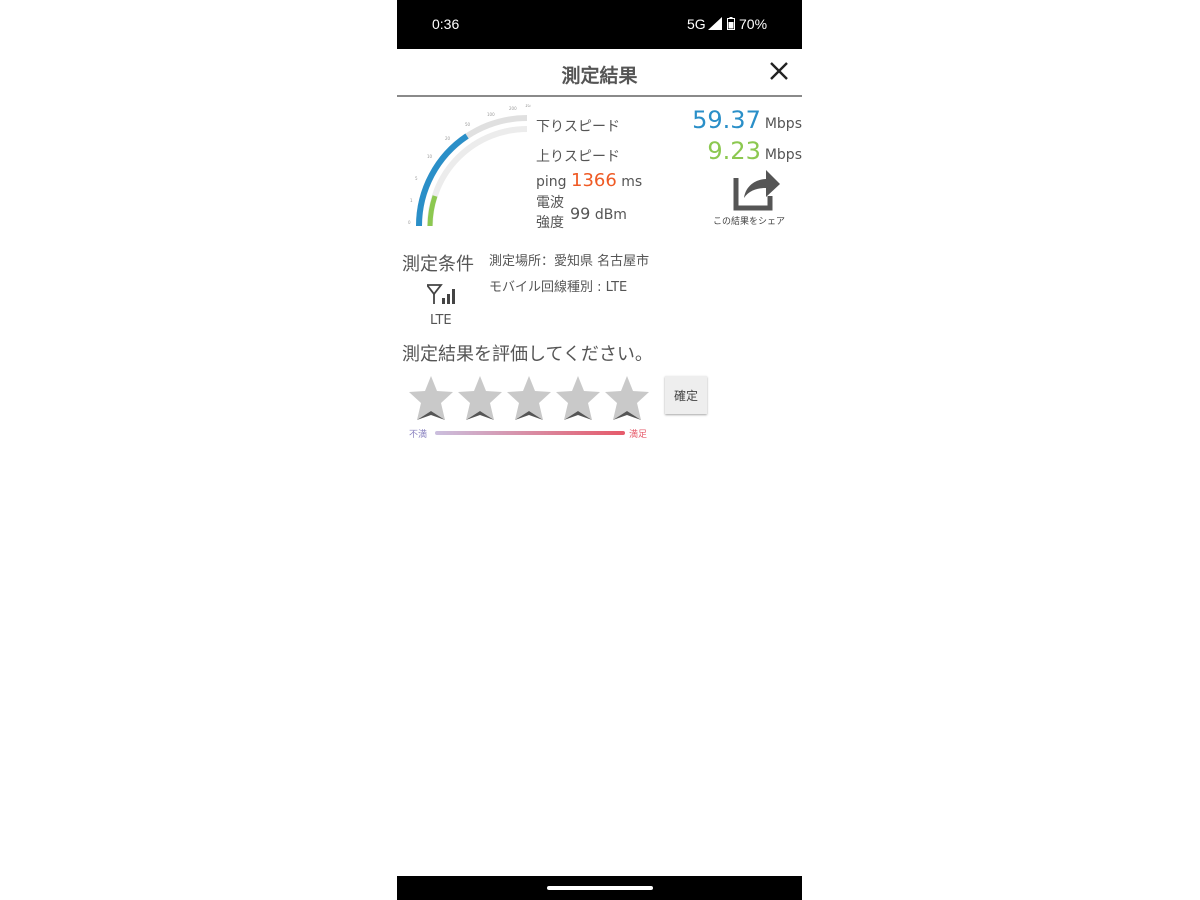 This screenshot has height=900, width=1200. Describe the element at coordinates (753, 24) in the screenshot. I see `battery-percent: 70%` at that location.